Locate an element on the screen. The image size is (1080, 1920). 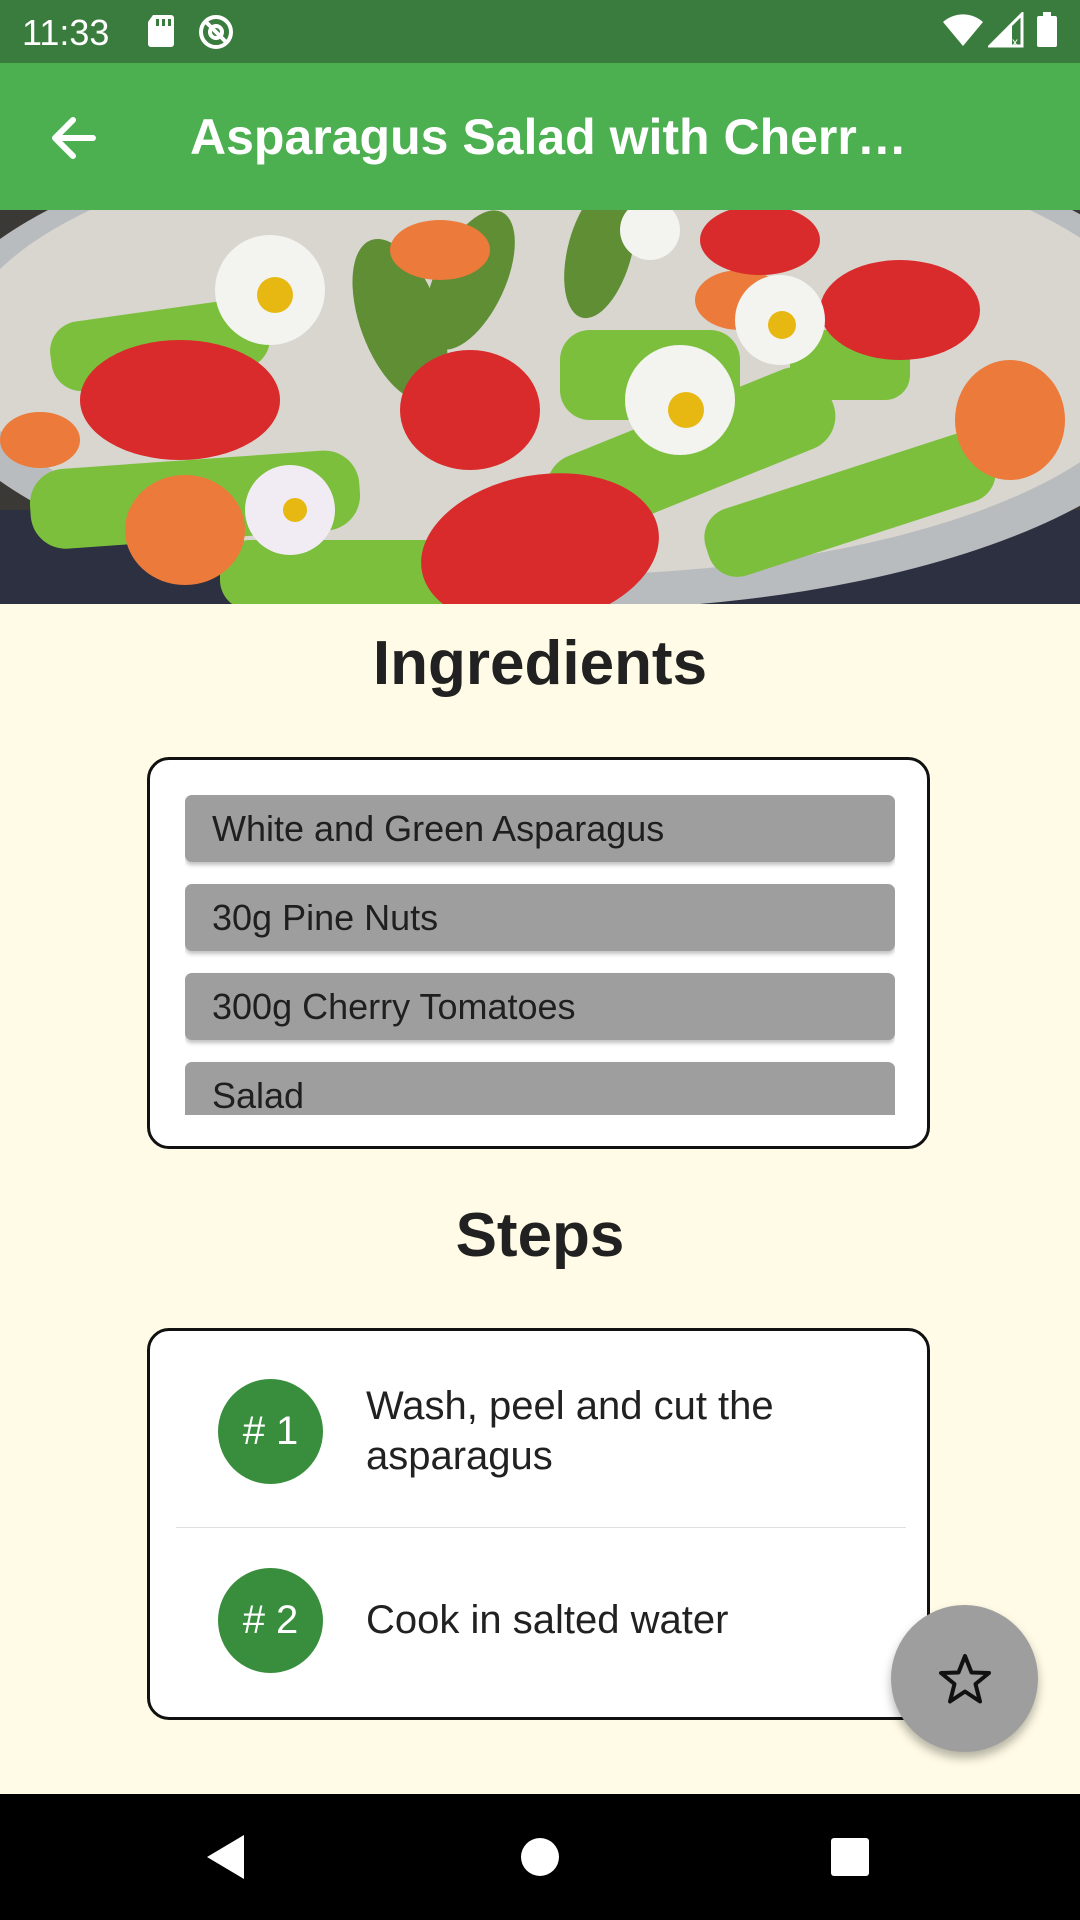
nav-back-button is located at coordinates (226, 1857).